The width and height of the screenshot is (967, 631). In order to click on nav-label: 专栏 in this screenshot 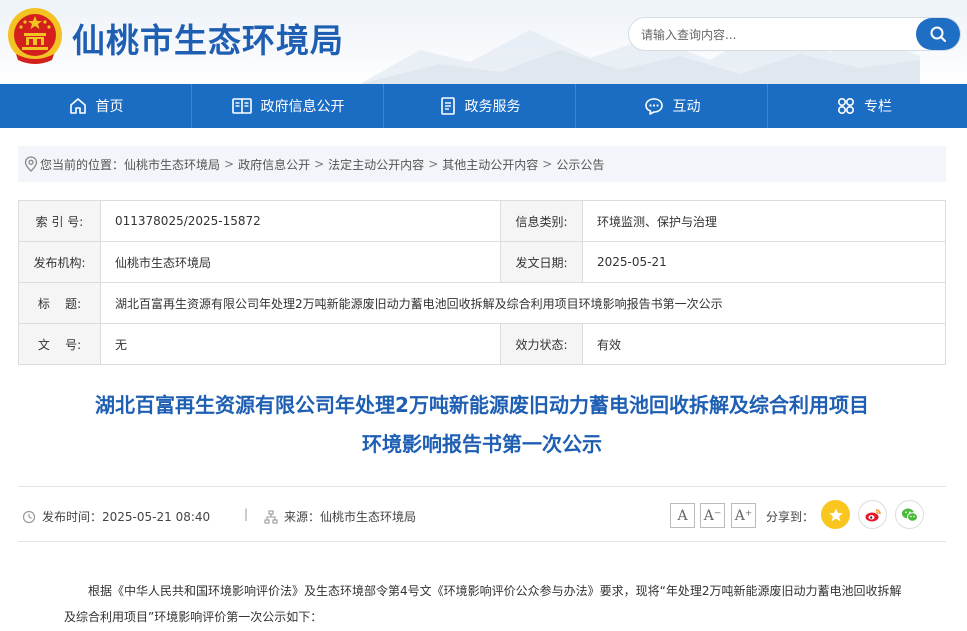, I will do `click(878, 107)`.